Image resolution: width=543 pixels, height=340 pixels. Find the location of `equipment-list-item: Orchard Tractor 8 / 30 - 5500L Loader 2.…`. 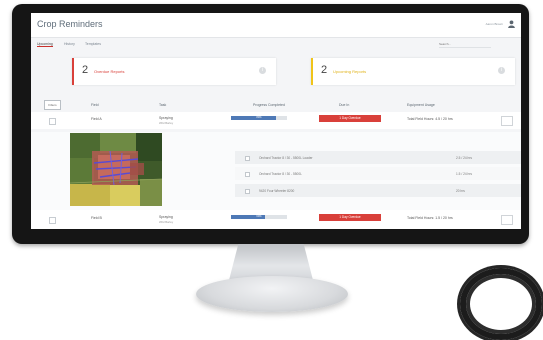

equipment-list-item: Orchard Tractor 8 / 30 - 5500L Loader 2.… is located at coordinates (378, 157).